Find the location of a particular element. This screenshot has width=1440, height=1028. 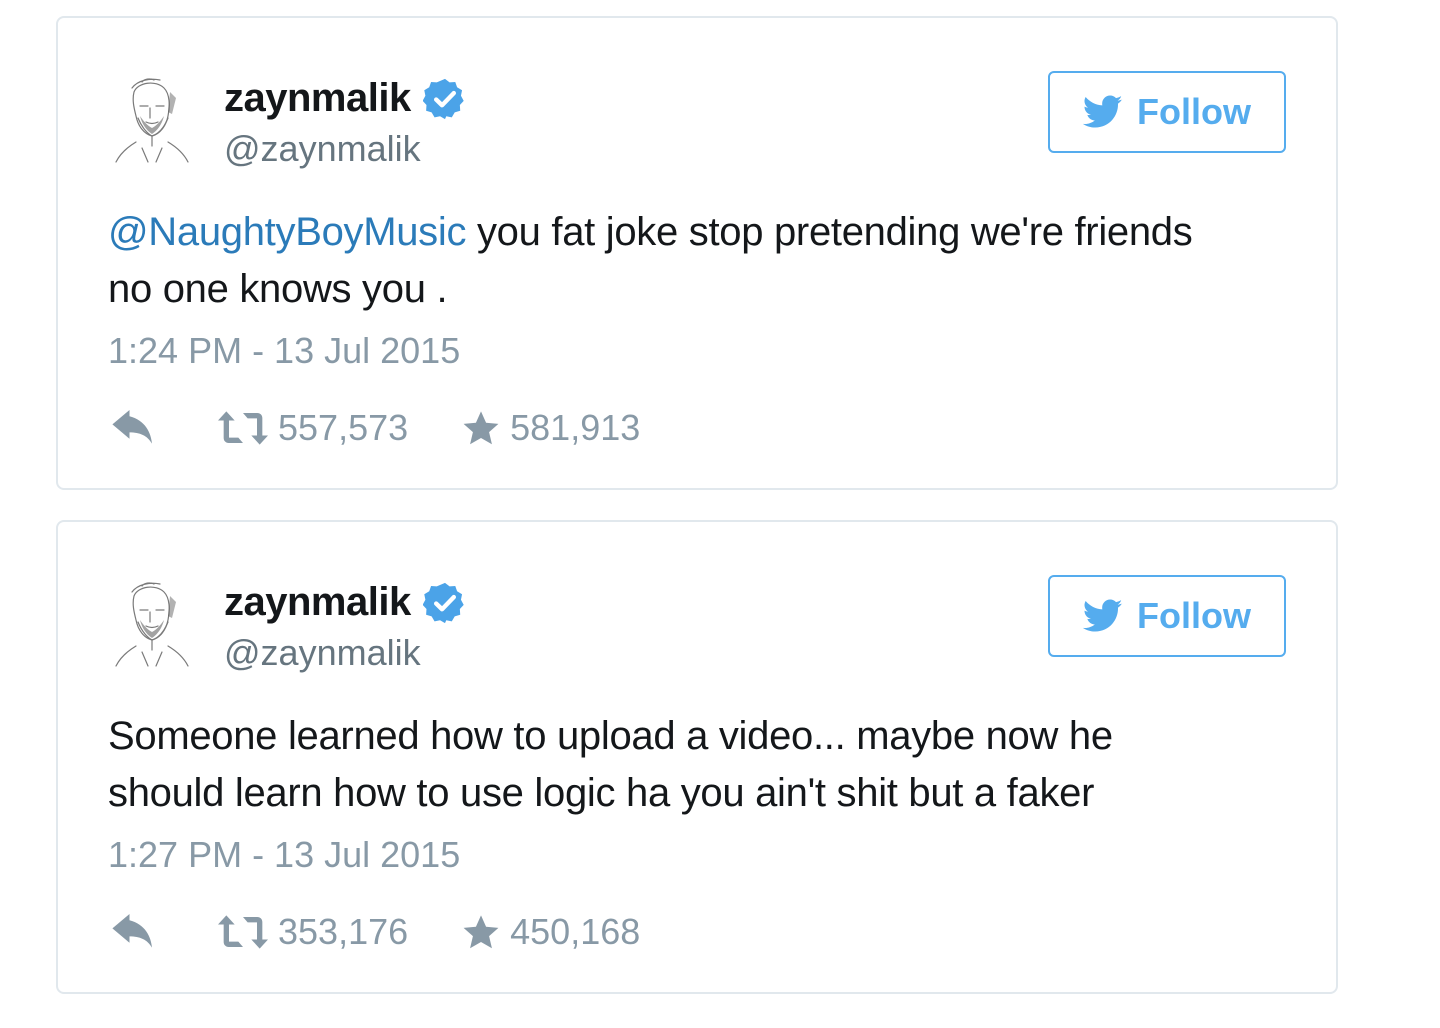

retweet-button: 557,573 is located at coordinates (313, 428).